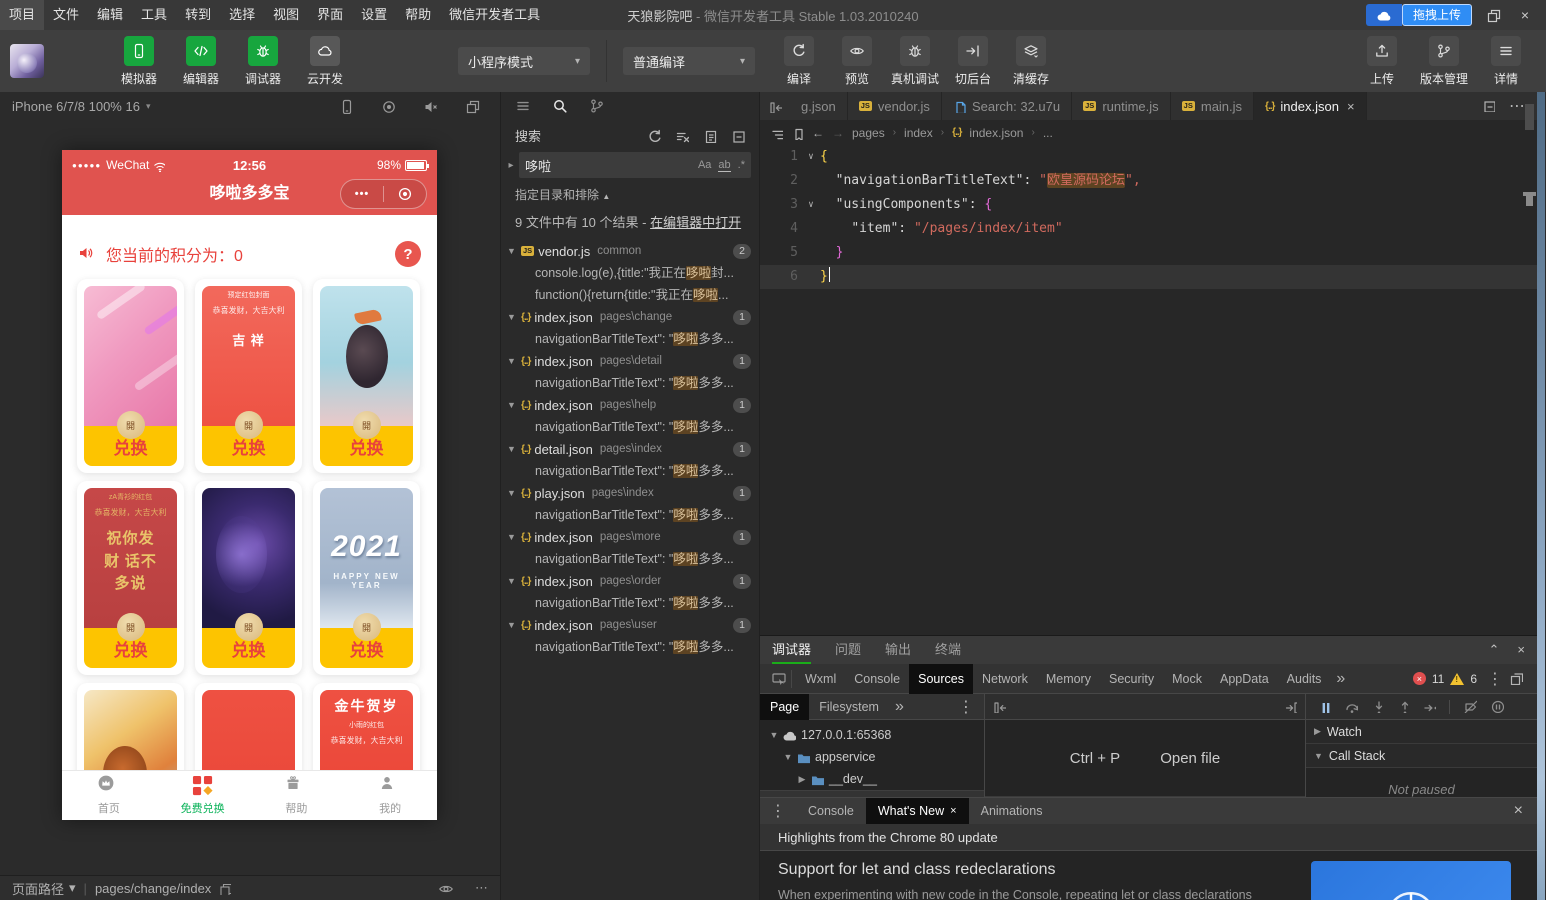 Image resolution: width=1546 pixels, height=900 pixels. What do you see at coordinates (1012, 811) in the screenshot?
I see `drawer-tab-Animations: Animations` at bounding box center [1012, 811].